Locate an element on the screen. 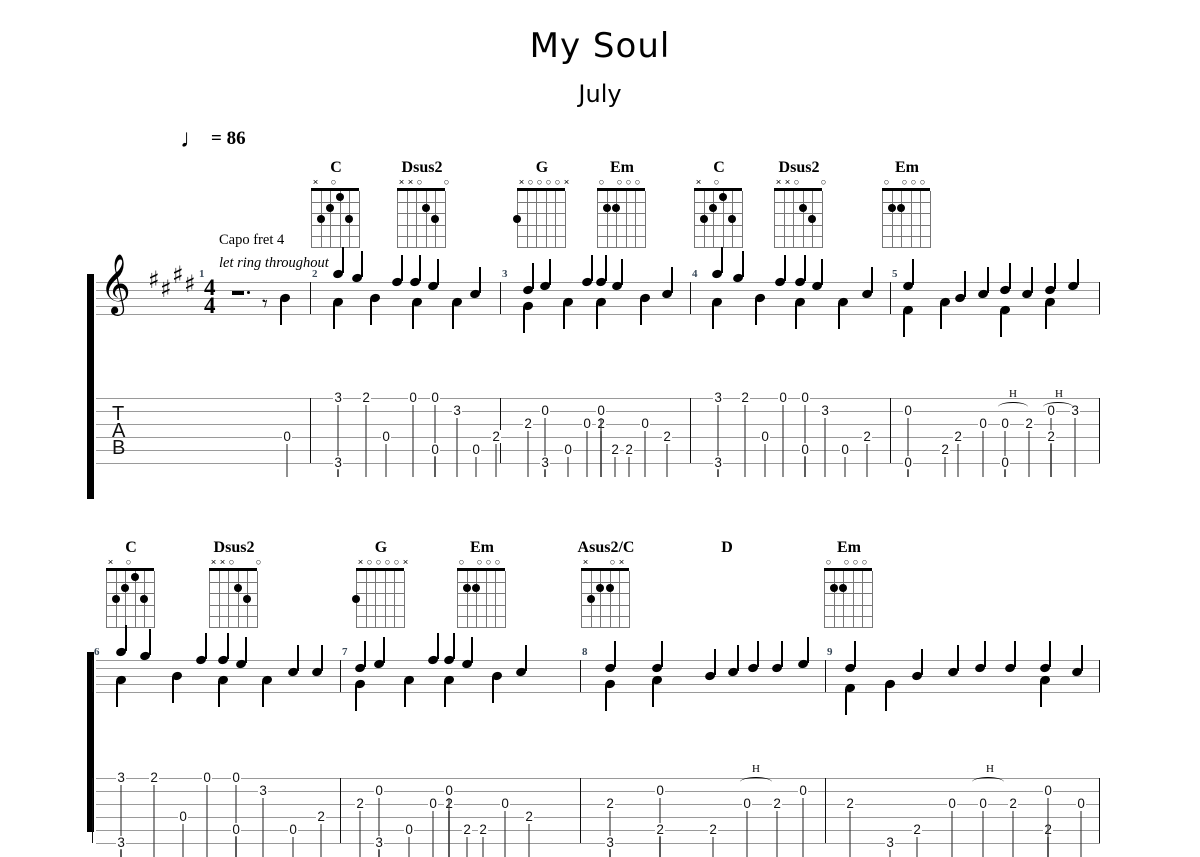 The width and height of the screenshot is (1200, 857). hammer-on-label: H is located at coordinates (756, 769).